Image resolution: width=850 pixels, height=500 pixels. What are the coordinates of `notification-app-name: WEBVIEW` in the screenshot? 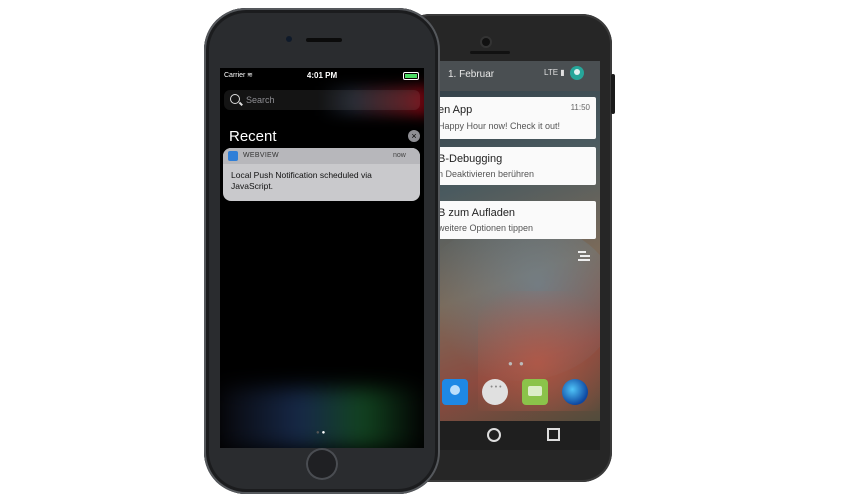 It's located at (261, 155).